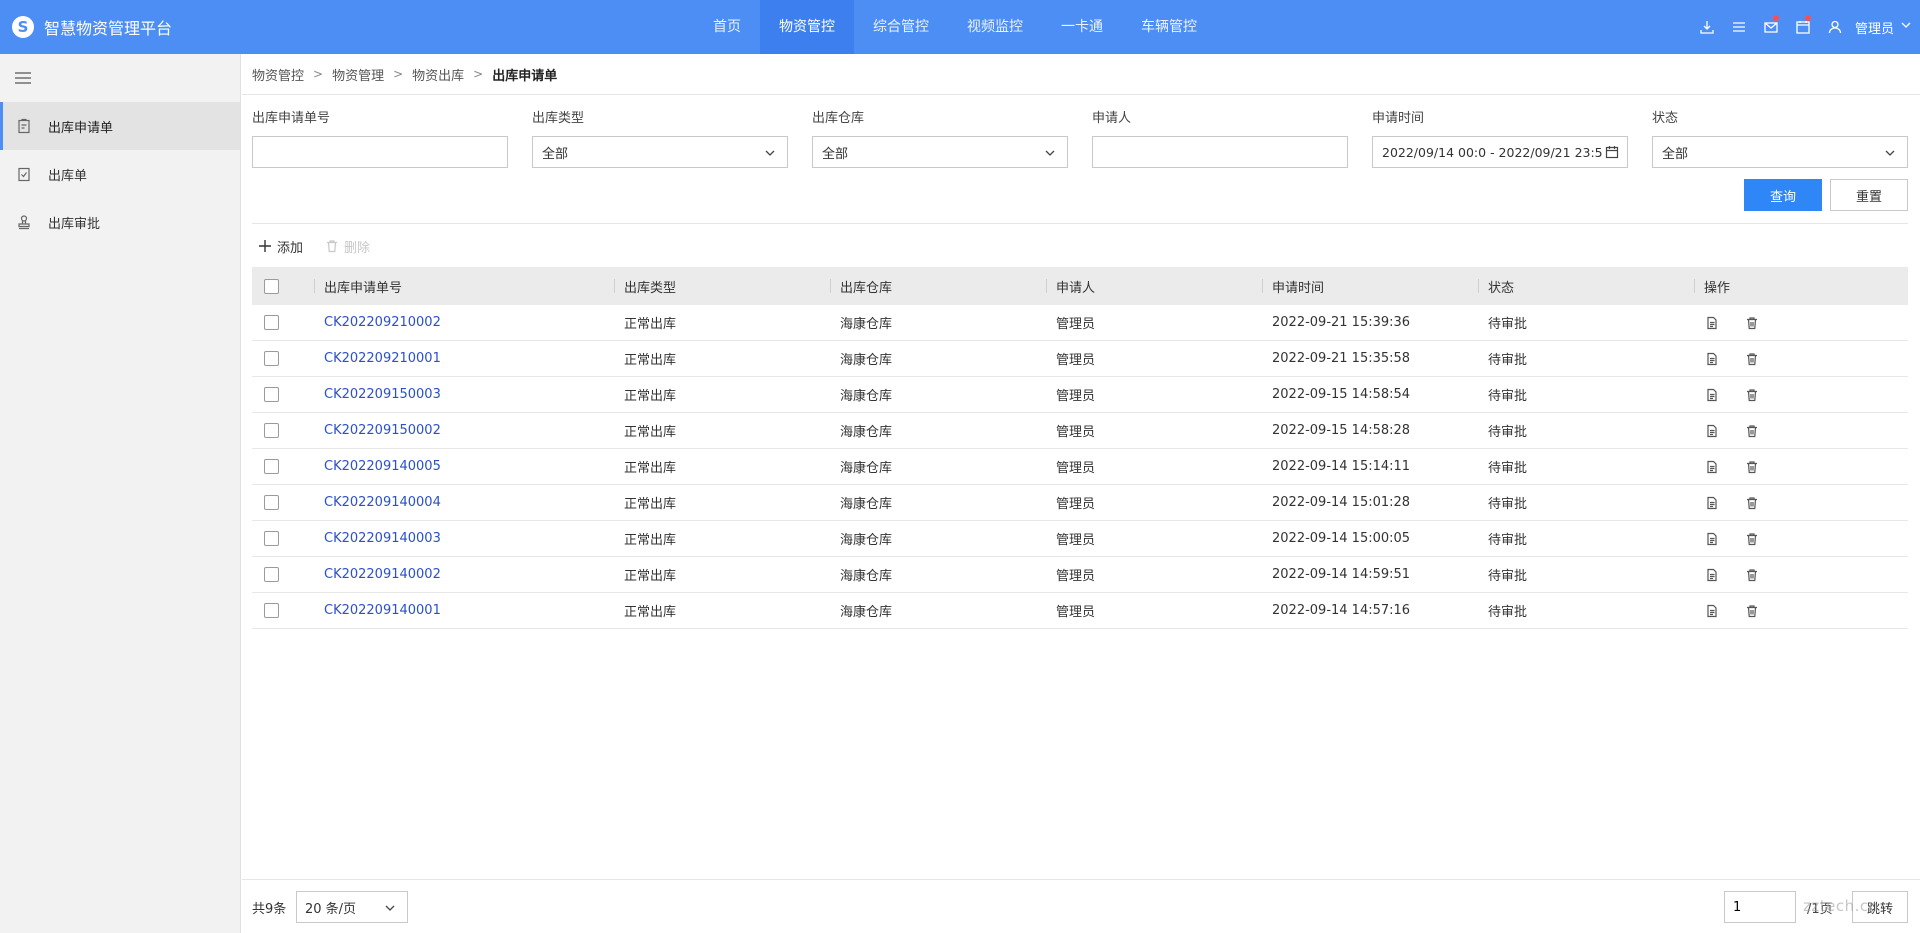 Image resolution: width=1920 pixels, height=933 pixels. I want to click on apply-no-link: CK202209150003, so click(474, 394).